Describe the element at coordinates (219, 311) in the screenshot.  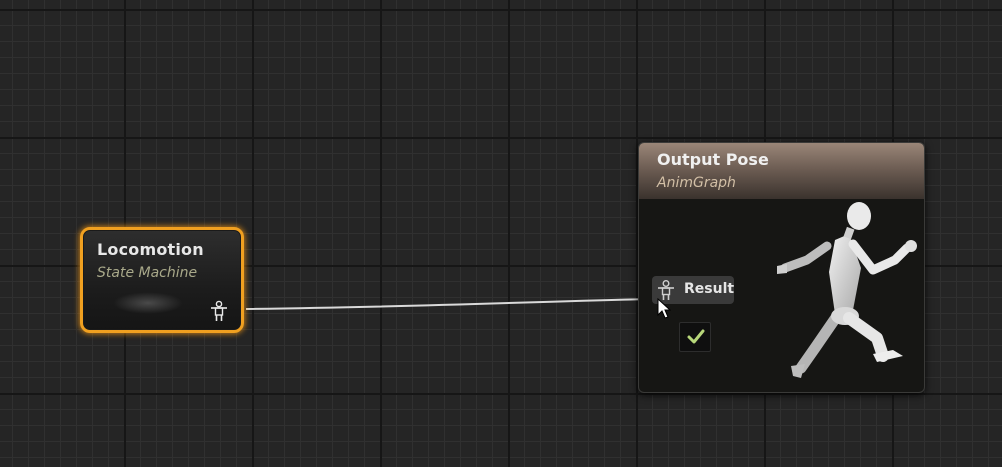
I see `pose-pin-icon` at that location.